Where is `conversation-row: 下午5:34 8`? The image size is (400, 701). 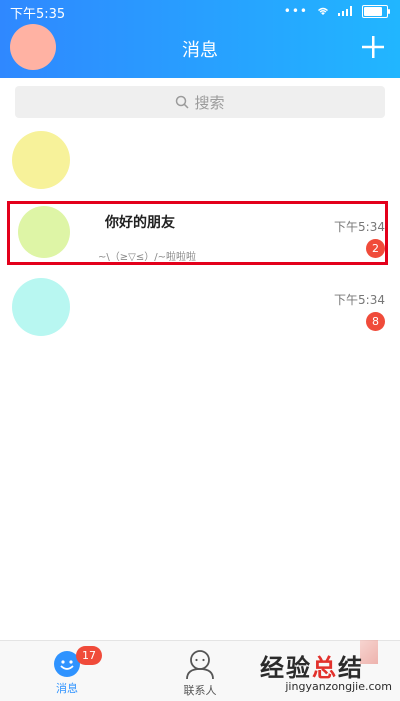 conversation-row: 下午5:34 8 is located at coordinates (200, 309).